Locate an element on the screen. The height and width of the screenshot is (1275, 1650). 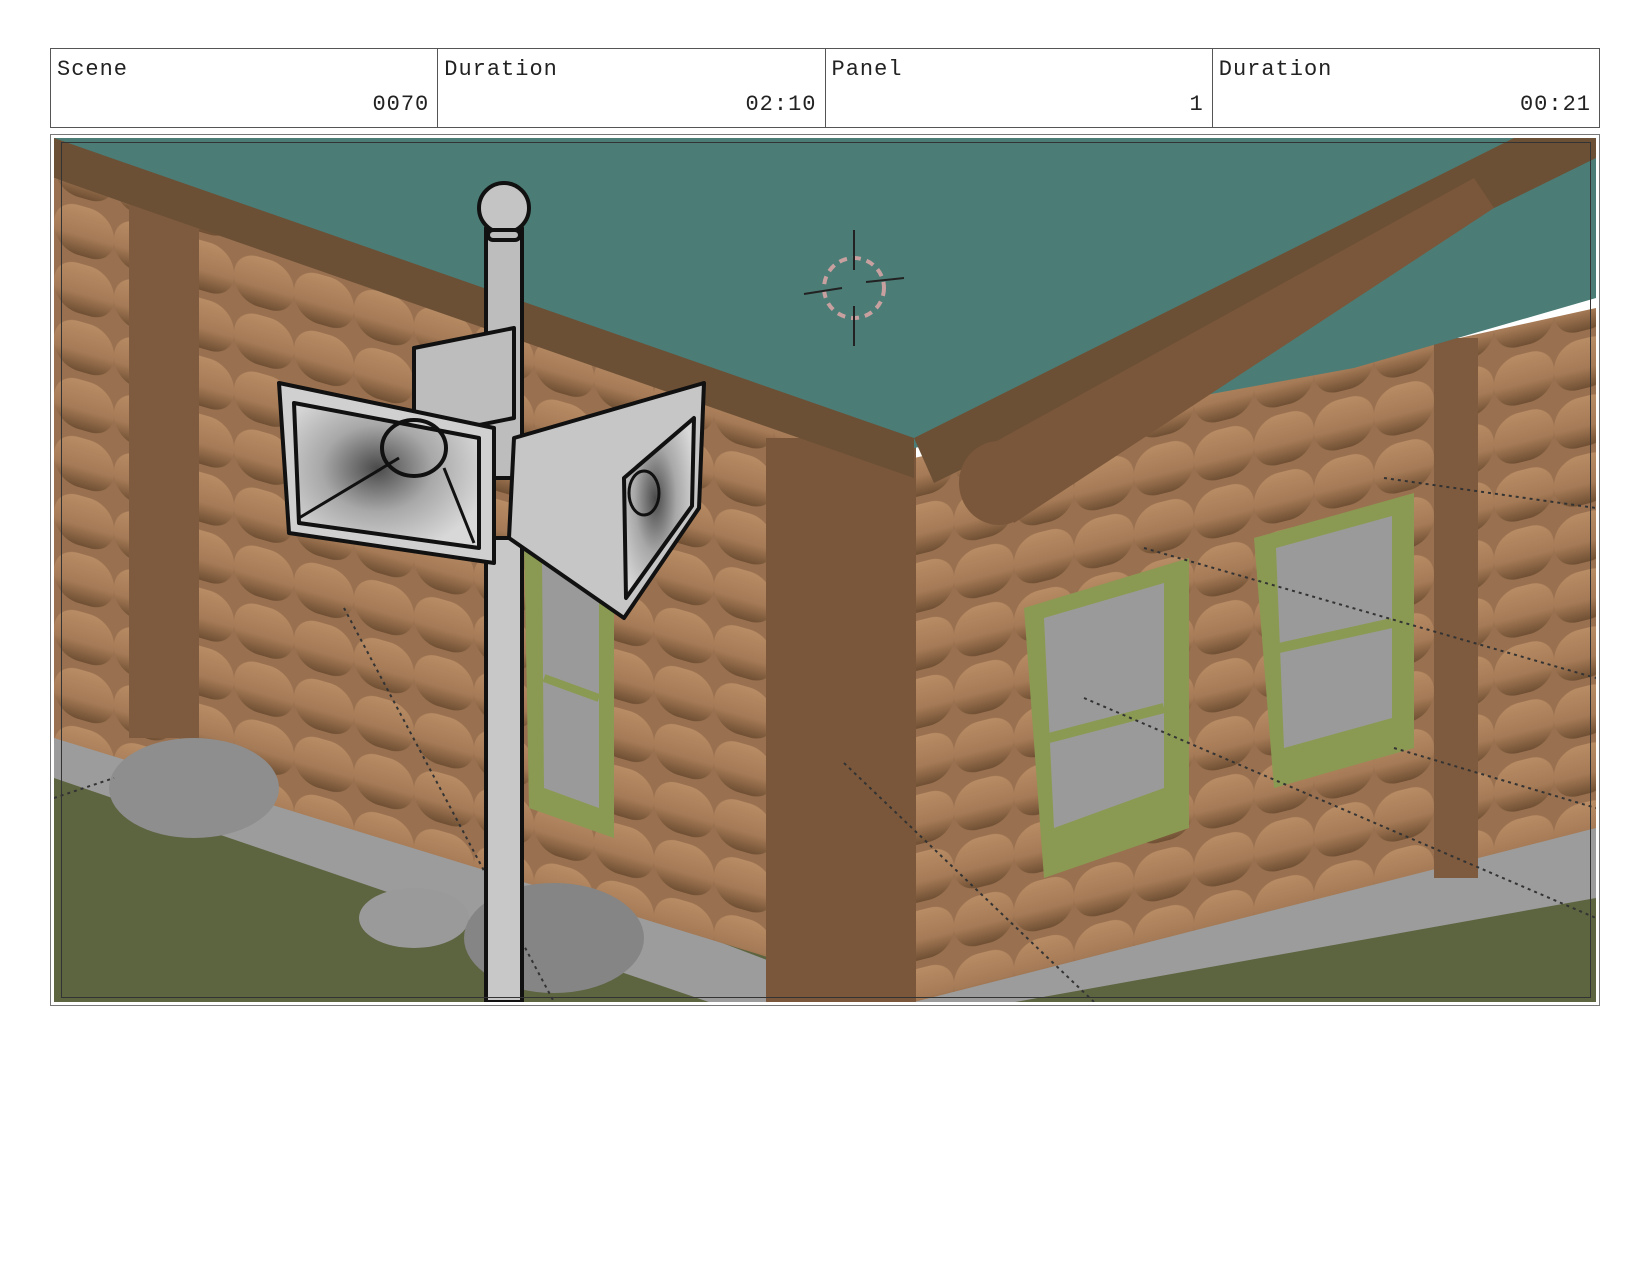
scene-duration-label: Duration is located at coordinates (501, 69).